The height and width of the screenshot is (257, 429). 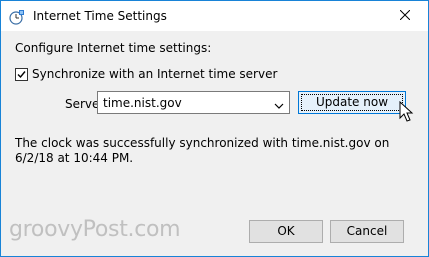 What do you see at coordinates (279, 106) in the screenshot?
I see `chevron-down-icon` at bounding box center [279, 106].